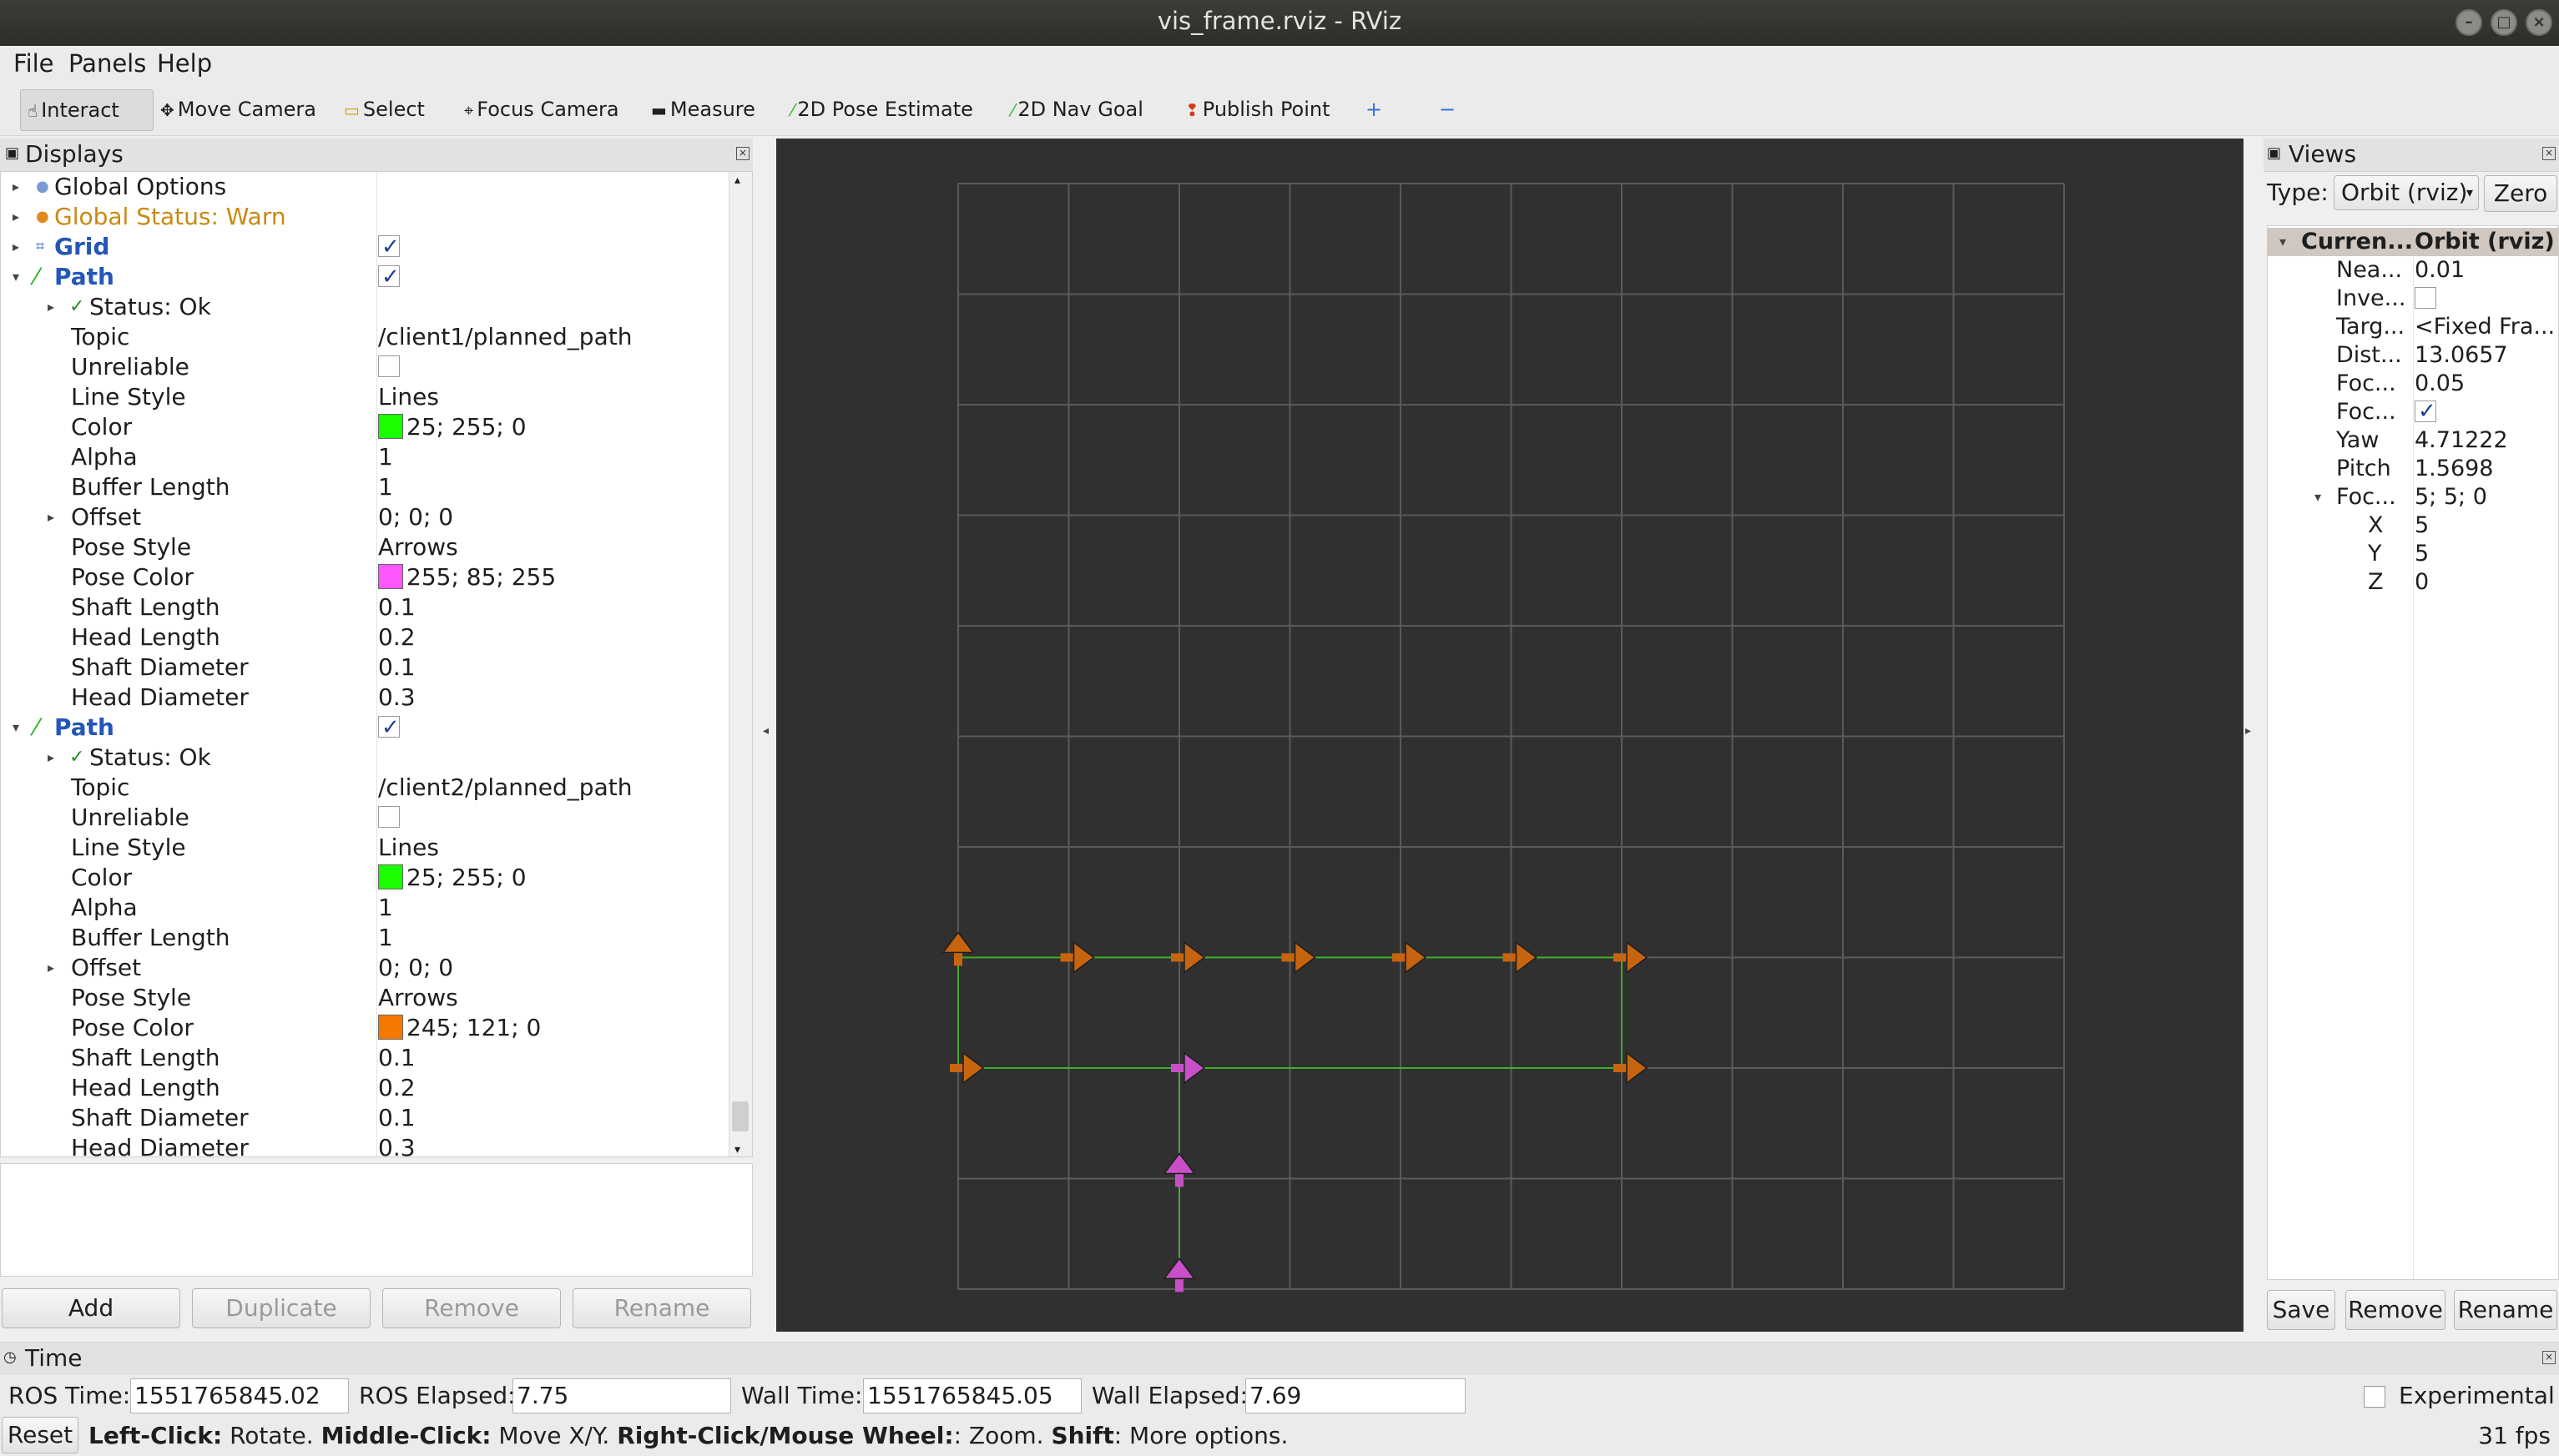 This screenshot has height=1456, width=2559. What do you see at coordinates (384, 110) in the screenshot?
I see `select-tool: ▭ Select` at bounding box center [384, 110].